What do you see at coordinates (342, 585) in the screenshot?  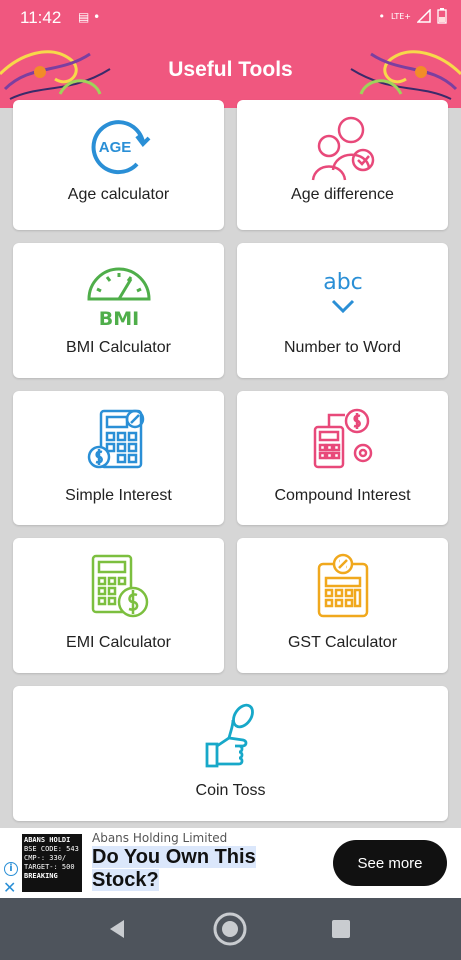 I see `calculator-gst-icon` at bounding box center [342, 585].